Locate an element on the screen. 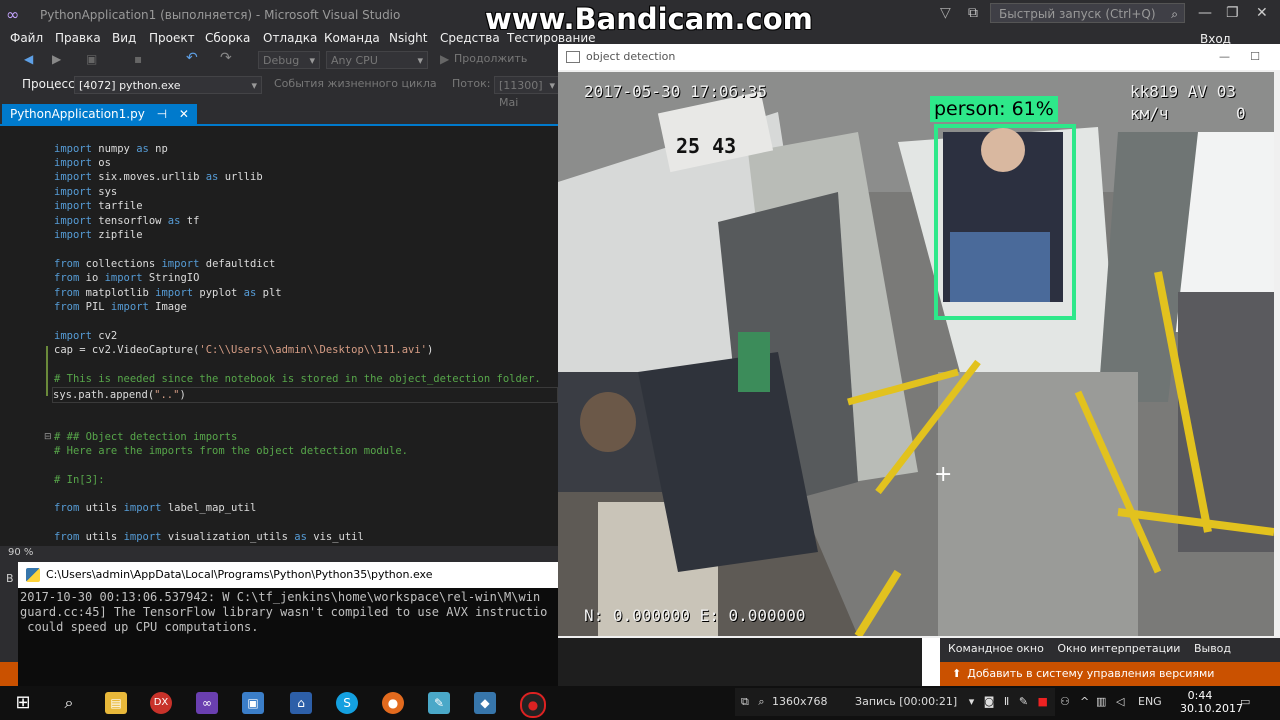  recording-time: Запись [00:00:21] is located at coordinates (906, 701).